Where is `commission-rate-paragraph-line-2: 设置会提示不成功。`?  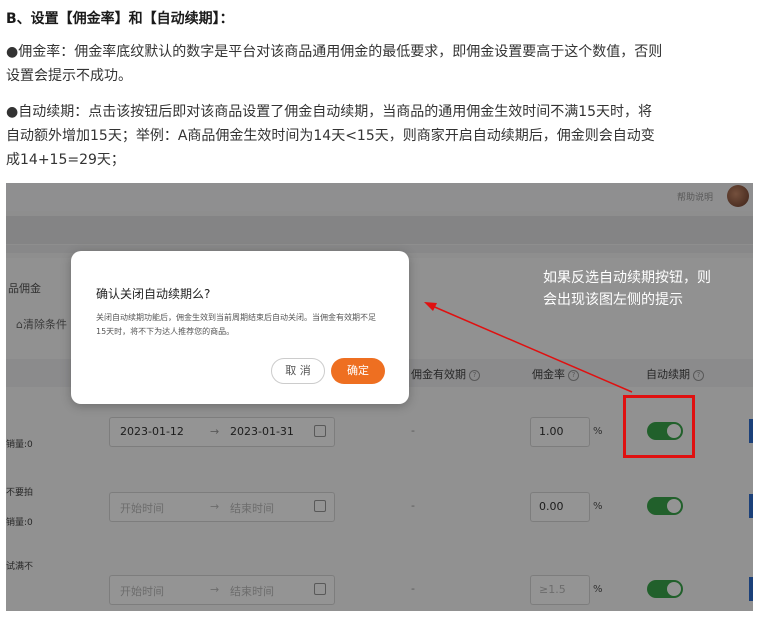 commission-rate-paragraph-line-2: 设置会提示不成功。 is located at coordinates (69, 76).